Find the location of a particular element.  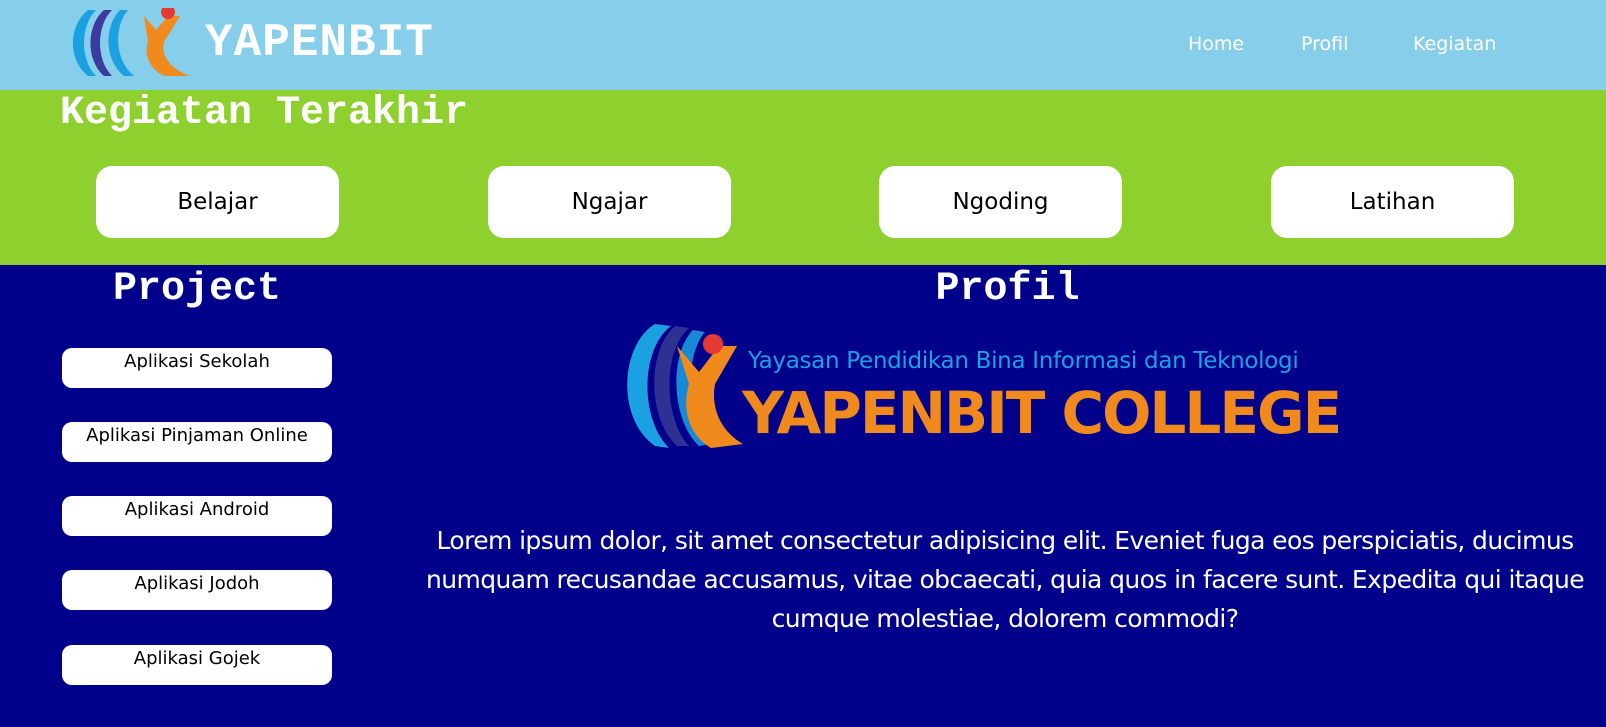

nav-kegiatan: Kegiatan is located at coordinates (1454, 44).